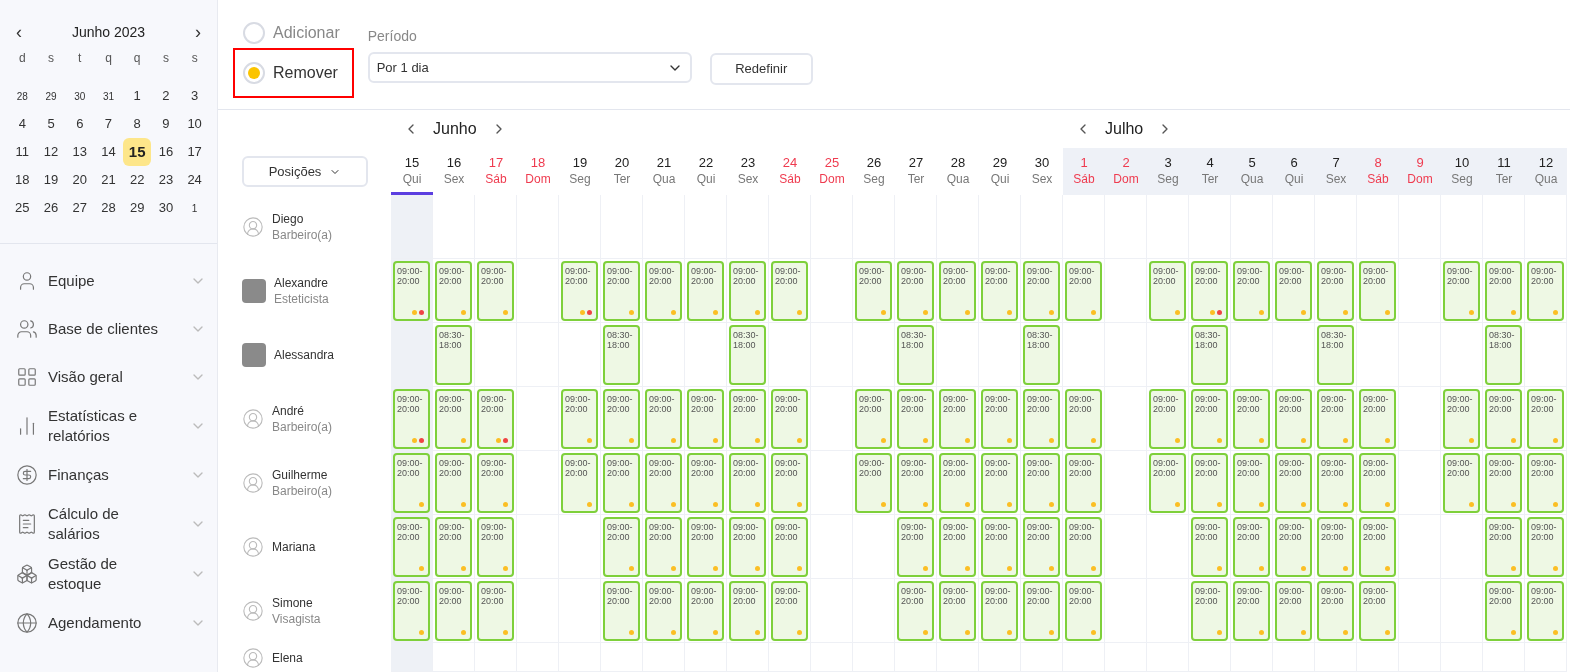 This screenshot has width=1570, height=672. What do you see at coordinates (137, 124) in the screenshot?
I see `calendar-day: 8` at bounding box center [137, 124].